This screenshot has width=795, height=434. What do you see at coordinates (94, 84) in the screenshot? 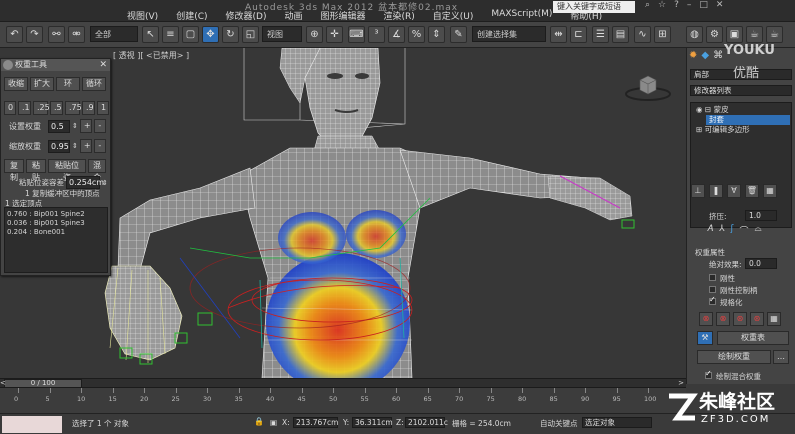
I see `loop-button: 循环` at bounding box center [94, 84].